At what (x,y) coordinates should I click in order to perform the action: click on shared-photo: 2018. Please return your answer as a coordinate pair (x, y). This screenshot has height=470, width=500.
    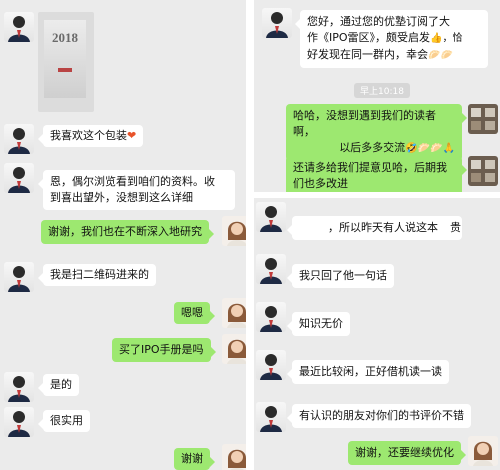
    Looking at the image, I should click on (66, 62).